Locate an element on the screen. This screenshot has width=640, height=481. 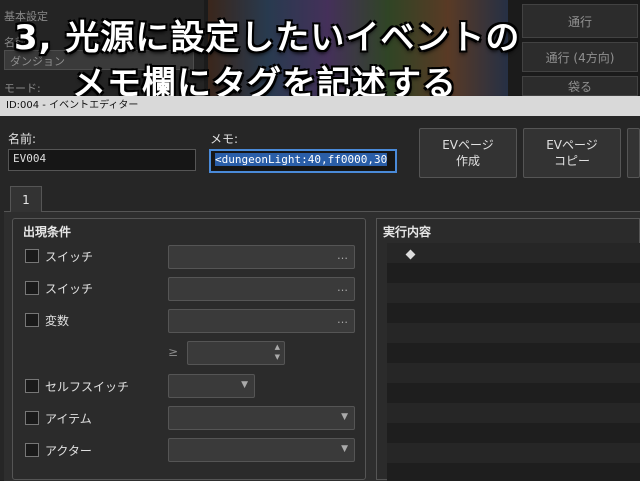
condition-actor-row: アクター is located at coordinates (58, 450).